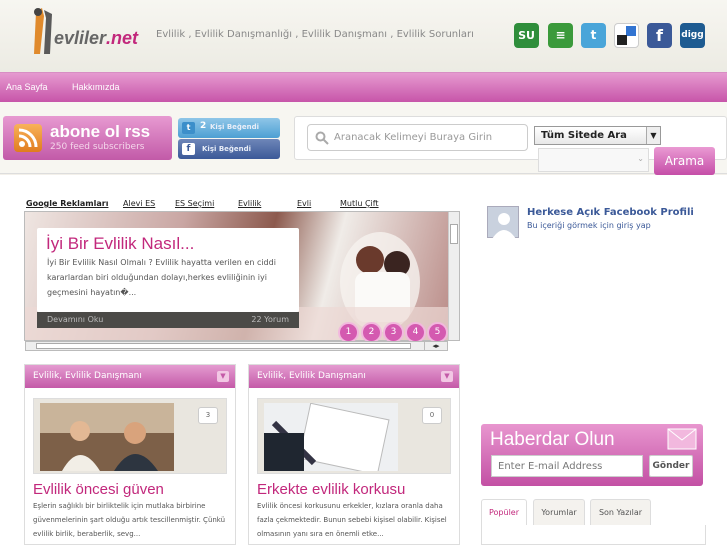 The image size is (727, 545). I want to click on ad-tab: Mutlu Çift, so click(359, 203).